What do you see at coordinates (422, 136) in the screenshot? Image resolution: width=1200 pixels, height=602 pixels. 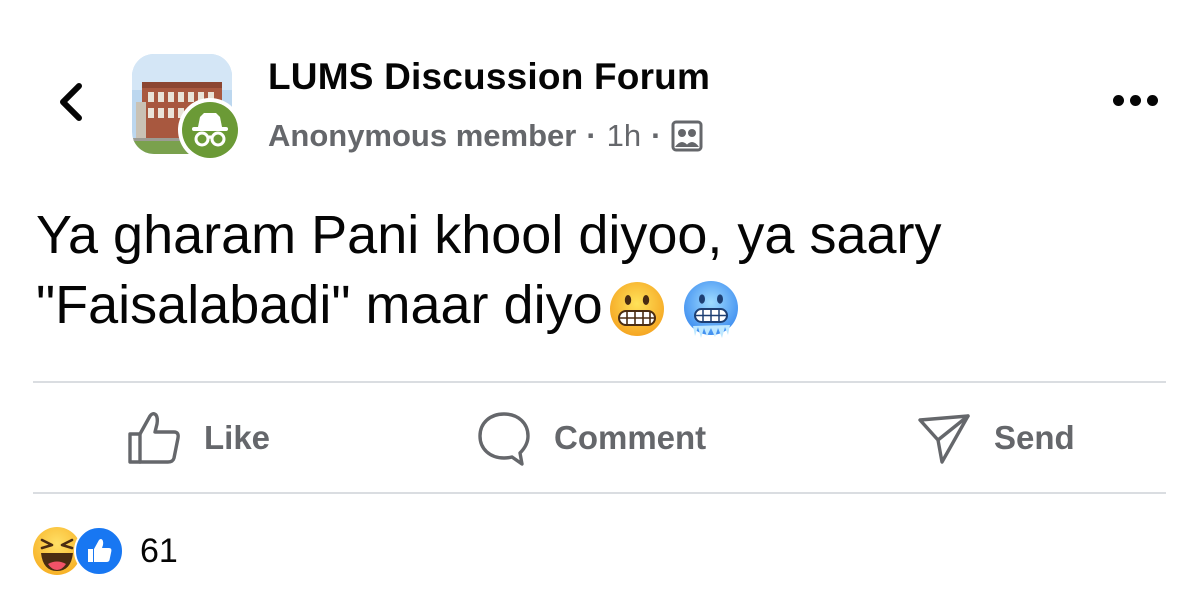 I see `author-name: Anonymous member` at bounding box center [422, 136].